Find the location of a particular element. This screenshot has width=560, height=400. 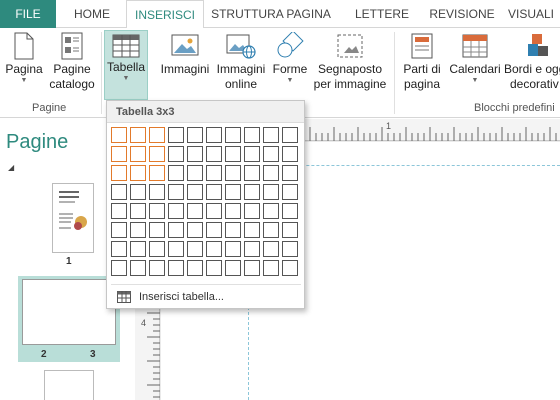

immagini-button: Immagini is located at coordinates (185, 54).